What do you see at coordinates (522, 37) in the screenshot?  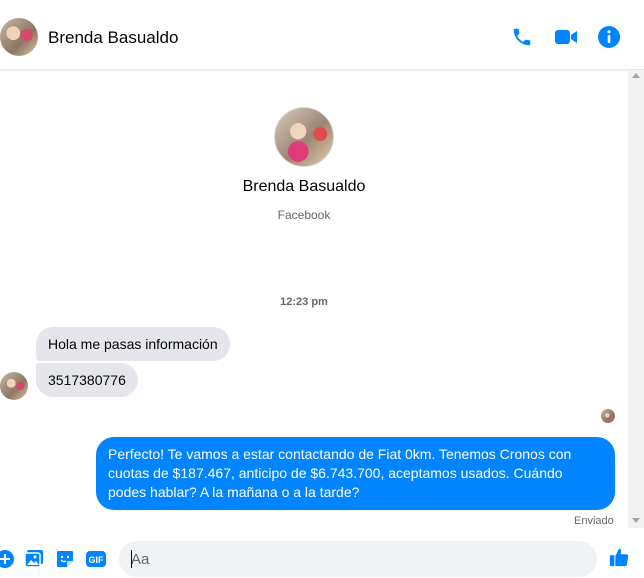 I see `phone-icon` at bounding box center [522, 37].